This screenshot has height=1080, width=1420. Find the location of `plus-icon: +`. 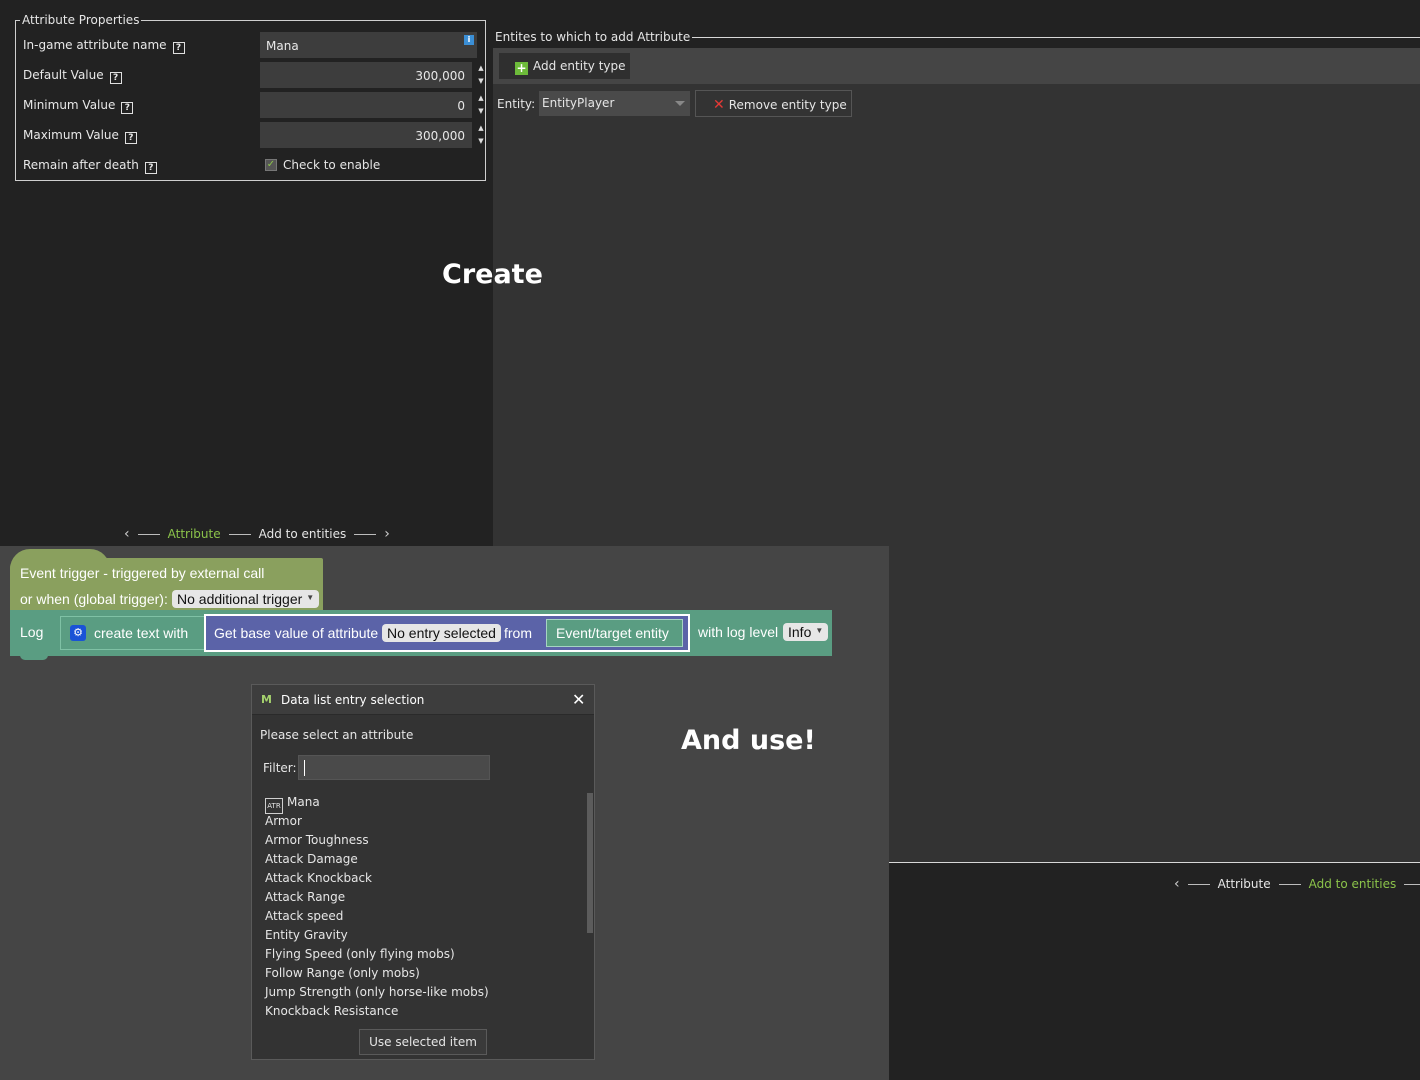

plus-icon: + is located at coordinates (521, 68).